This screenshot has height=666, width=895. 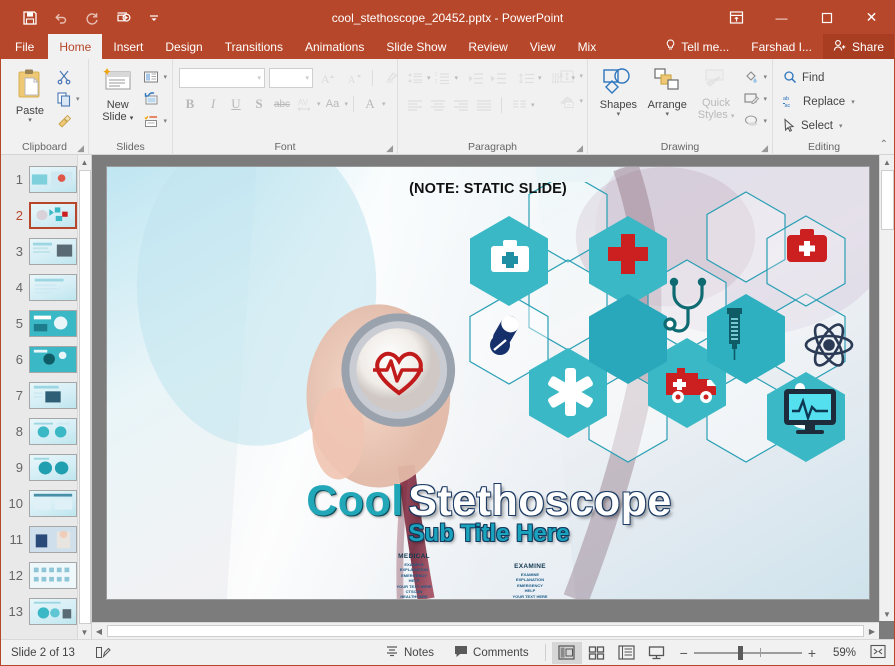 What do you see at coordinates (305, 104) in the screenshot?
I see `character-spacing-button: AV` at bounding box center [305, 104].